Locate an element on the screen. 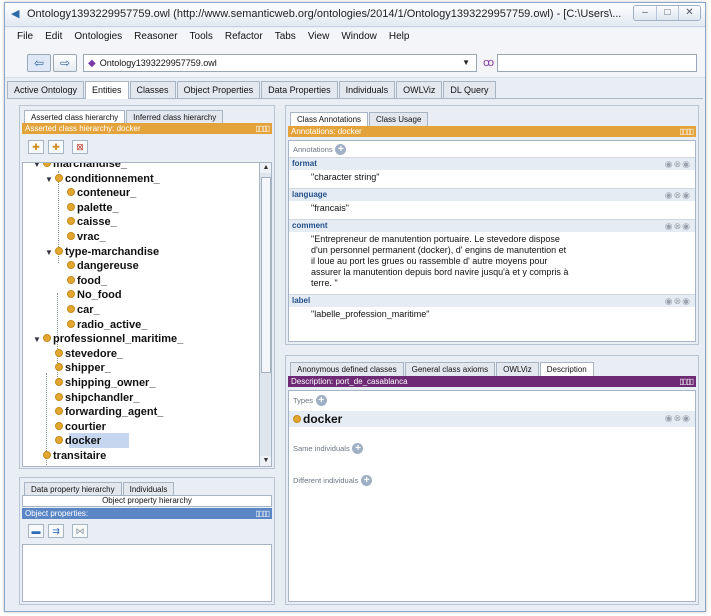 This screenshot has width=711, height=616. annotation-label: label ◉⊗◉ "labelle_profession_maritime" is located at coordinates (492, 308).